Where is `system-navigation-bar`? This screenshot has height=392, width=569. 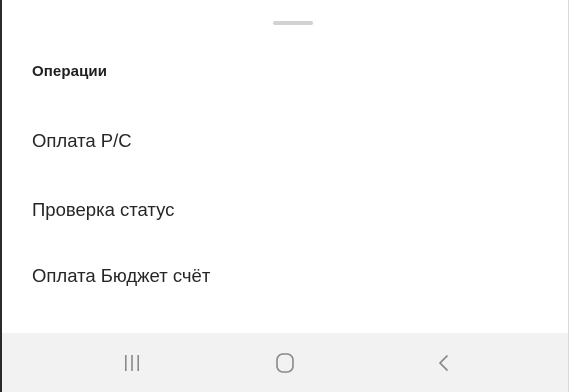 system-navigation-bar is located at coordinates (285, 362).